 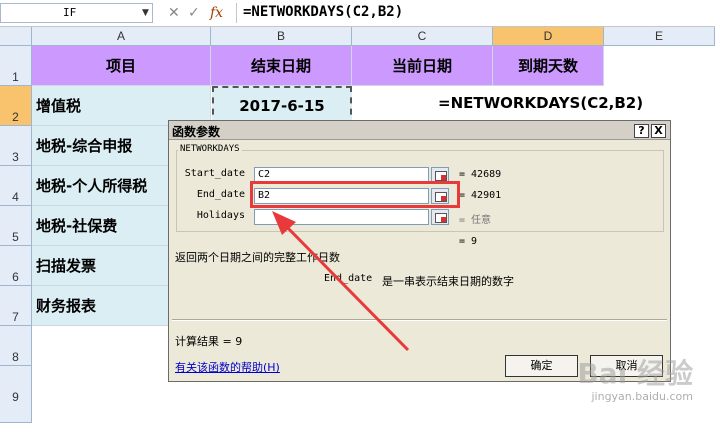 What do you see at coordinates (635, 373) in the screenshot?
I see `watermark-logo: Bai 经验` at bounding box center [635, 373].